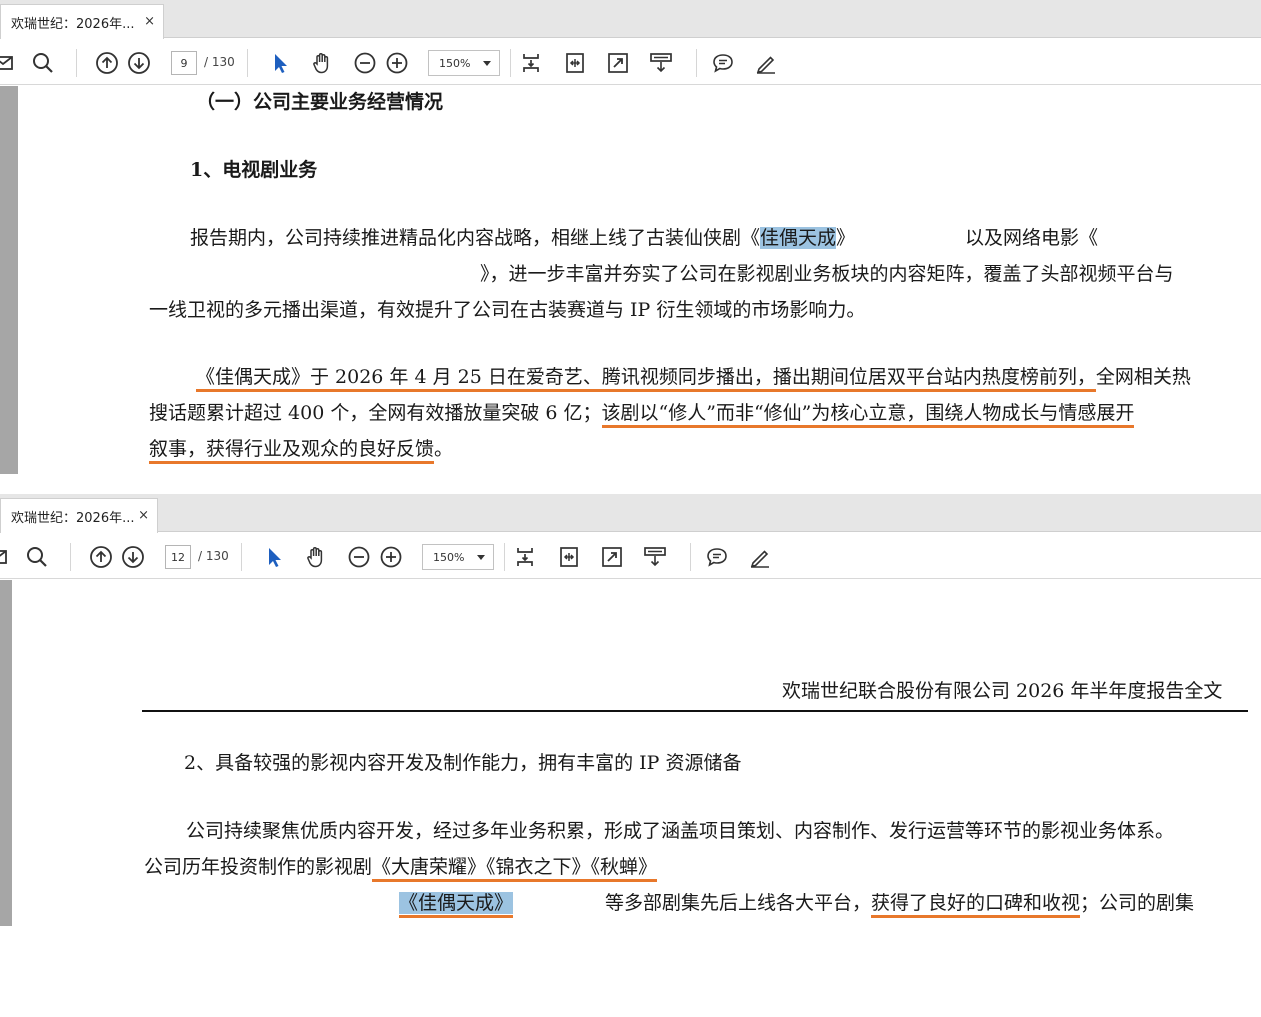 Image resolution: width=1261 pixels, height=1017 pixels. I want to click on underline-annotation: 《大唐荣耀》《锦衣之下》《秋蝉》, so click(515, 869).